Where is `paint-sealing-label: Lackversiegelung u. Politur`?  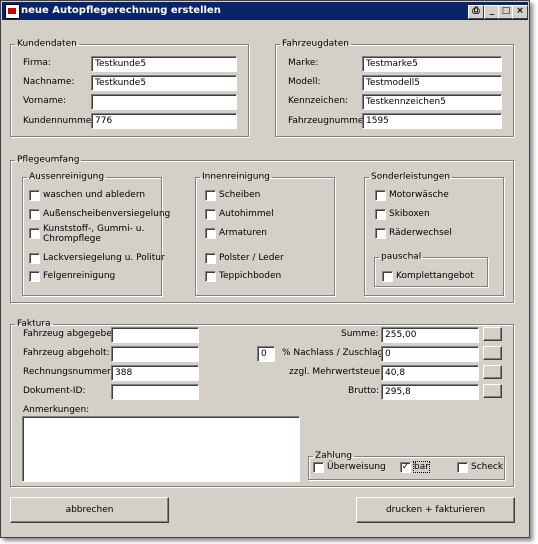
paint-sealing-label: Lackversiegelung u. Politur is located at coordinates (104, 258).